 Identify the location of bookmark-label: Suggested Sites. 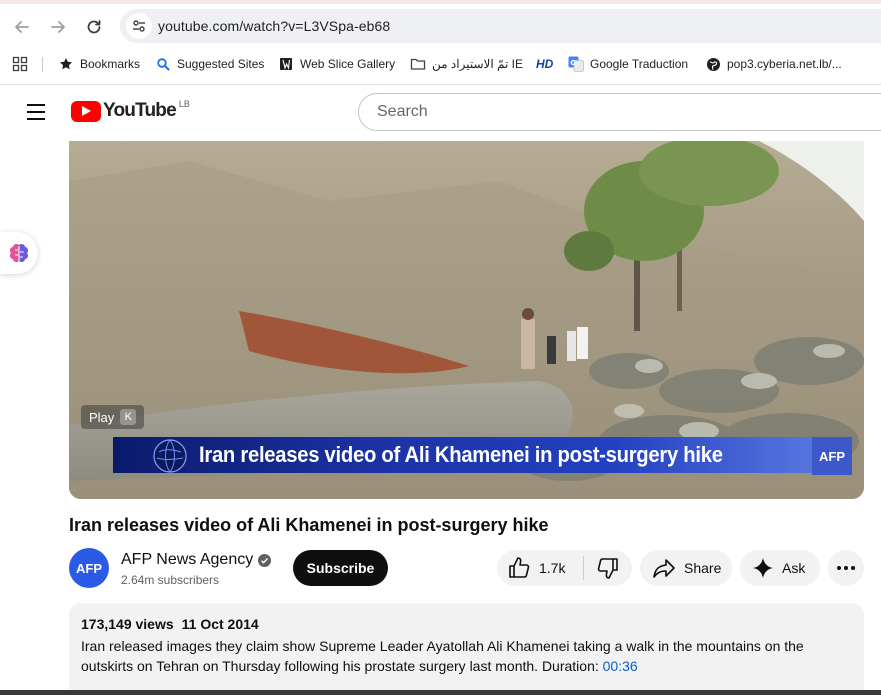
(221, 64).